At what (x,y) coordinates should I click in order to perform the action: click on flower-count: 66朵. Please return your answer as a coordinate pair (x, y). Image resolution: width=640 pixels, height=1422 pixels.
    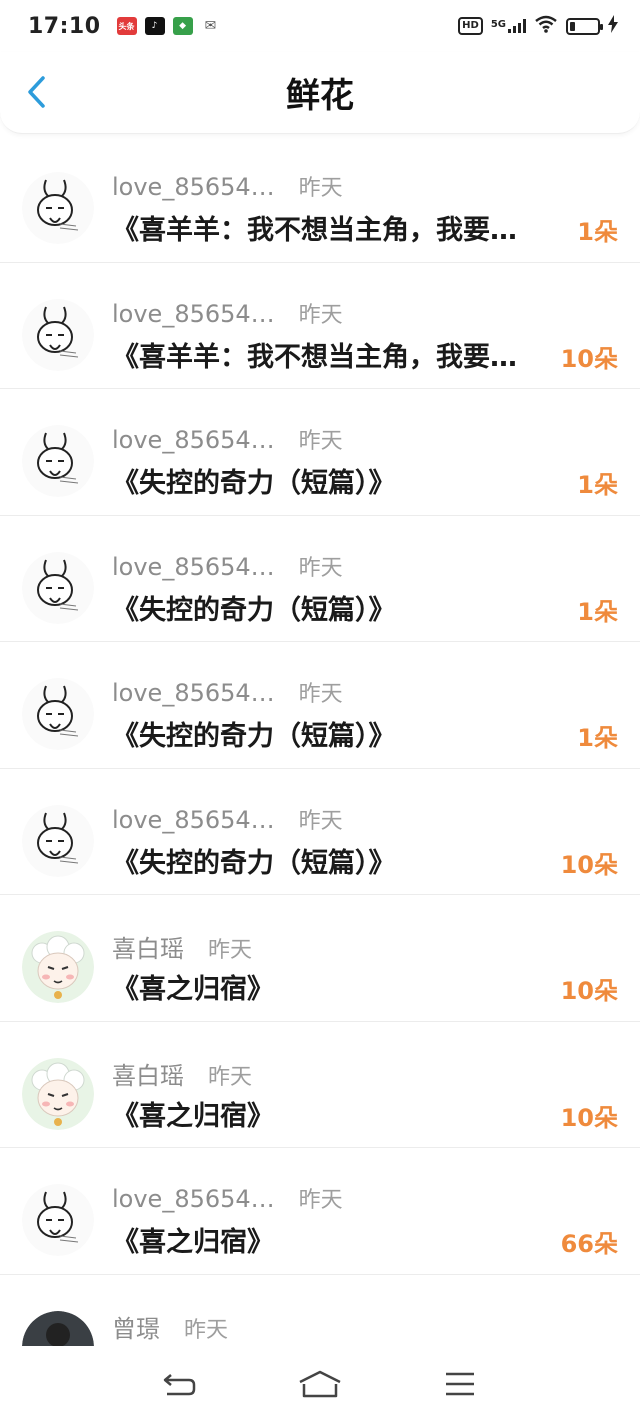
    Looking at the image, I should click on (589, 1244).